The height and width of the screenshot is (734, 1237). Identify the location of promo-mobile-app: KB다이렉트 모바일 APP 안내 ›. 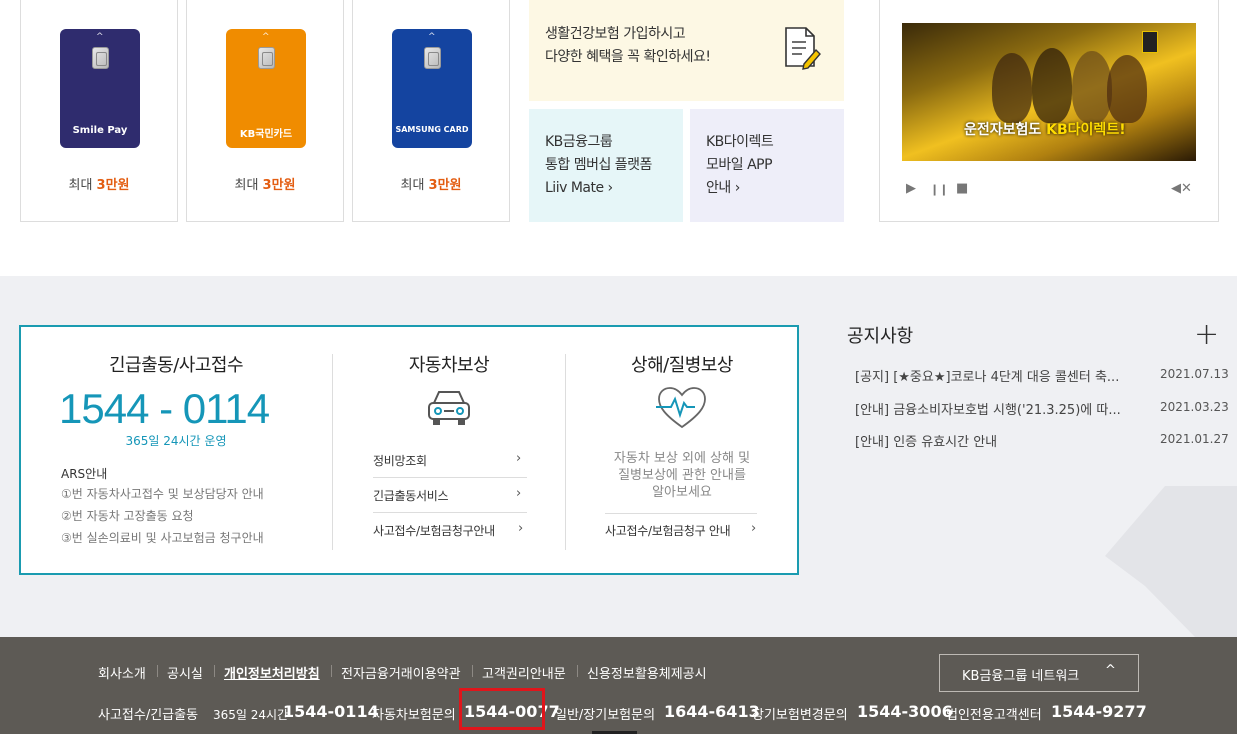
(767, 165).